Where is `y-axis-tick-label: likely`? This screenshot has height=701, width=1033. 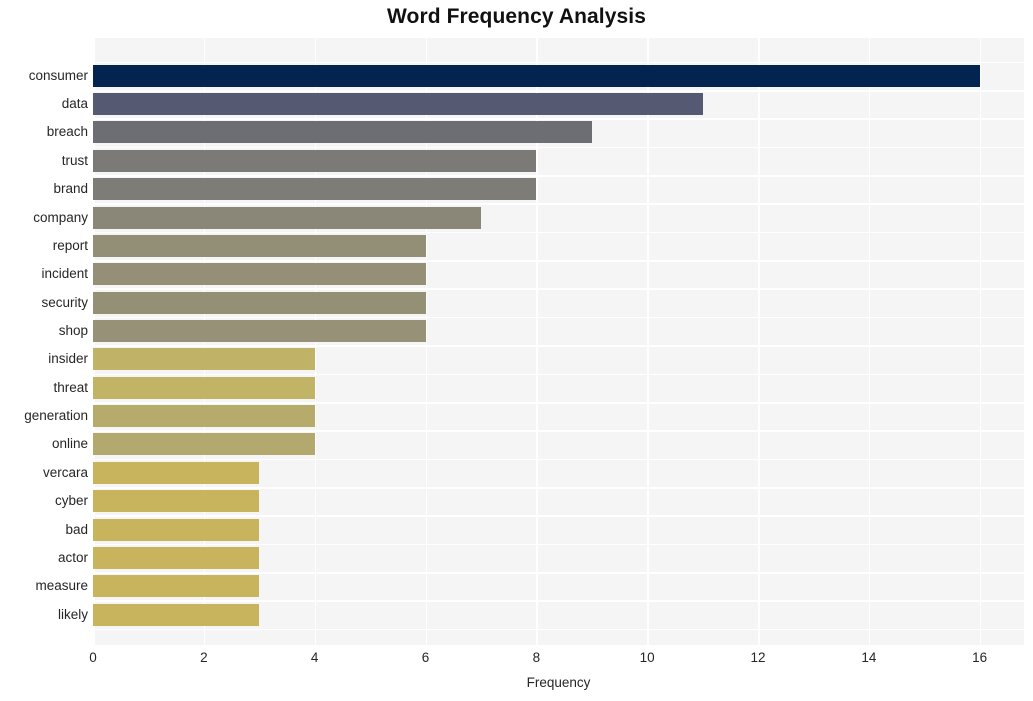 y-axis-tick-label: likely is located at coordinates (72, 614).